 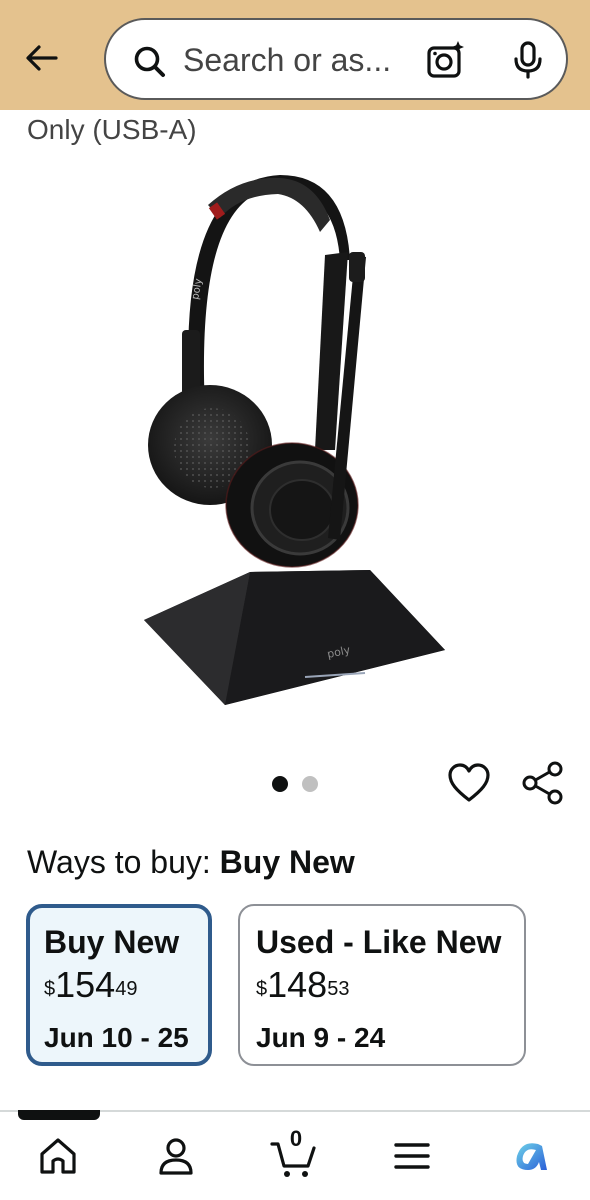 I want to click on ways-to-buy-heading: Ways to buy: Buy New, so click(x=191, y=862).